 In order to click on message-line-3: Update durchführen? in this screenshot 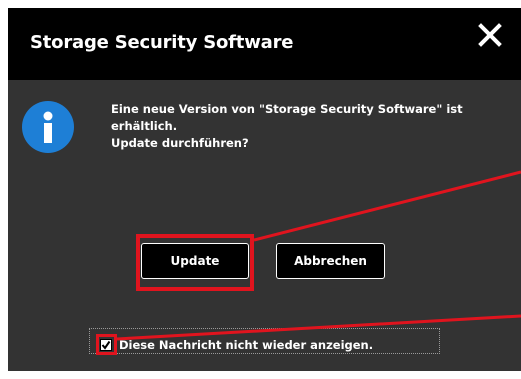, I will do `click(180, 143)`.